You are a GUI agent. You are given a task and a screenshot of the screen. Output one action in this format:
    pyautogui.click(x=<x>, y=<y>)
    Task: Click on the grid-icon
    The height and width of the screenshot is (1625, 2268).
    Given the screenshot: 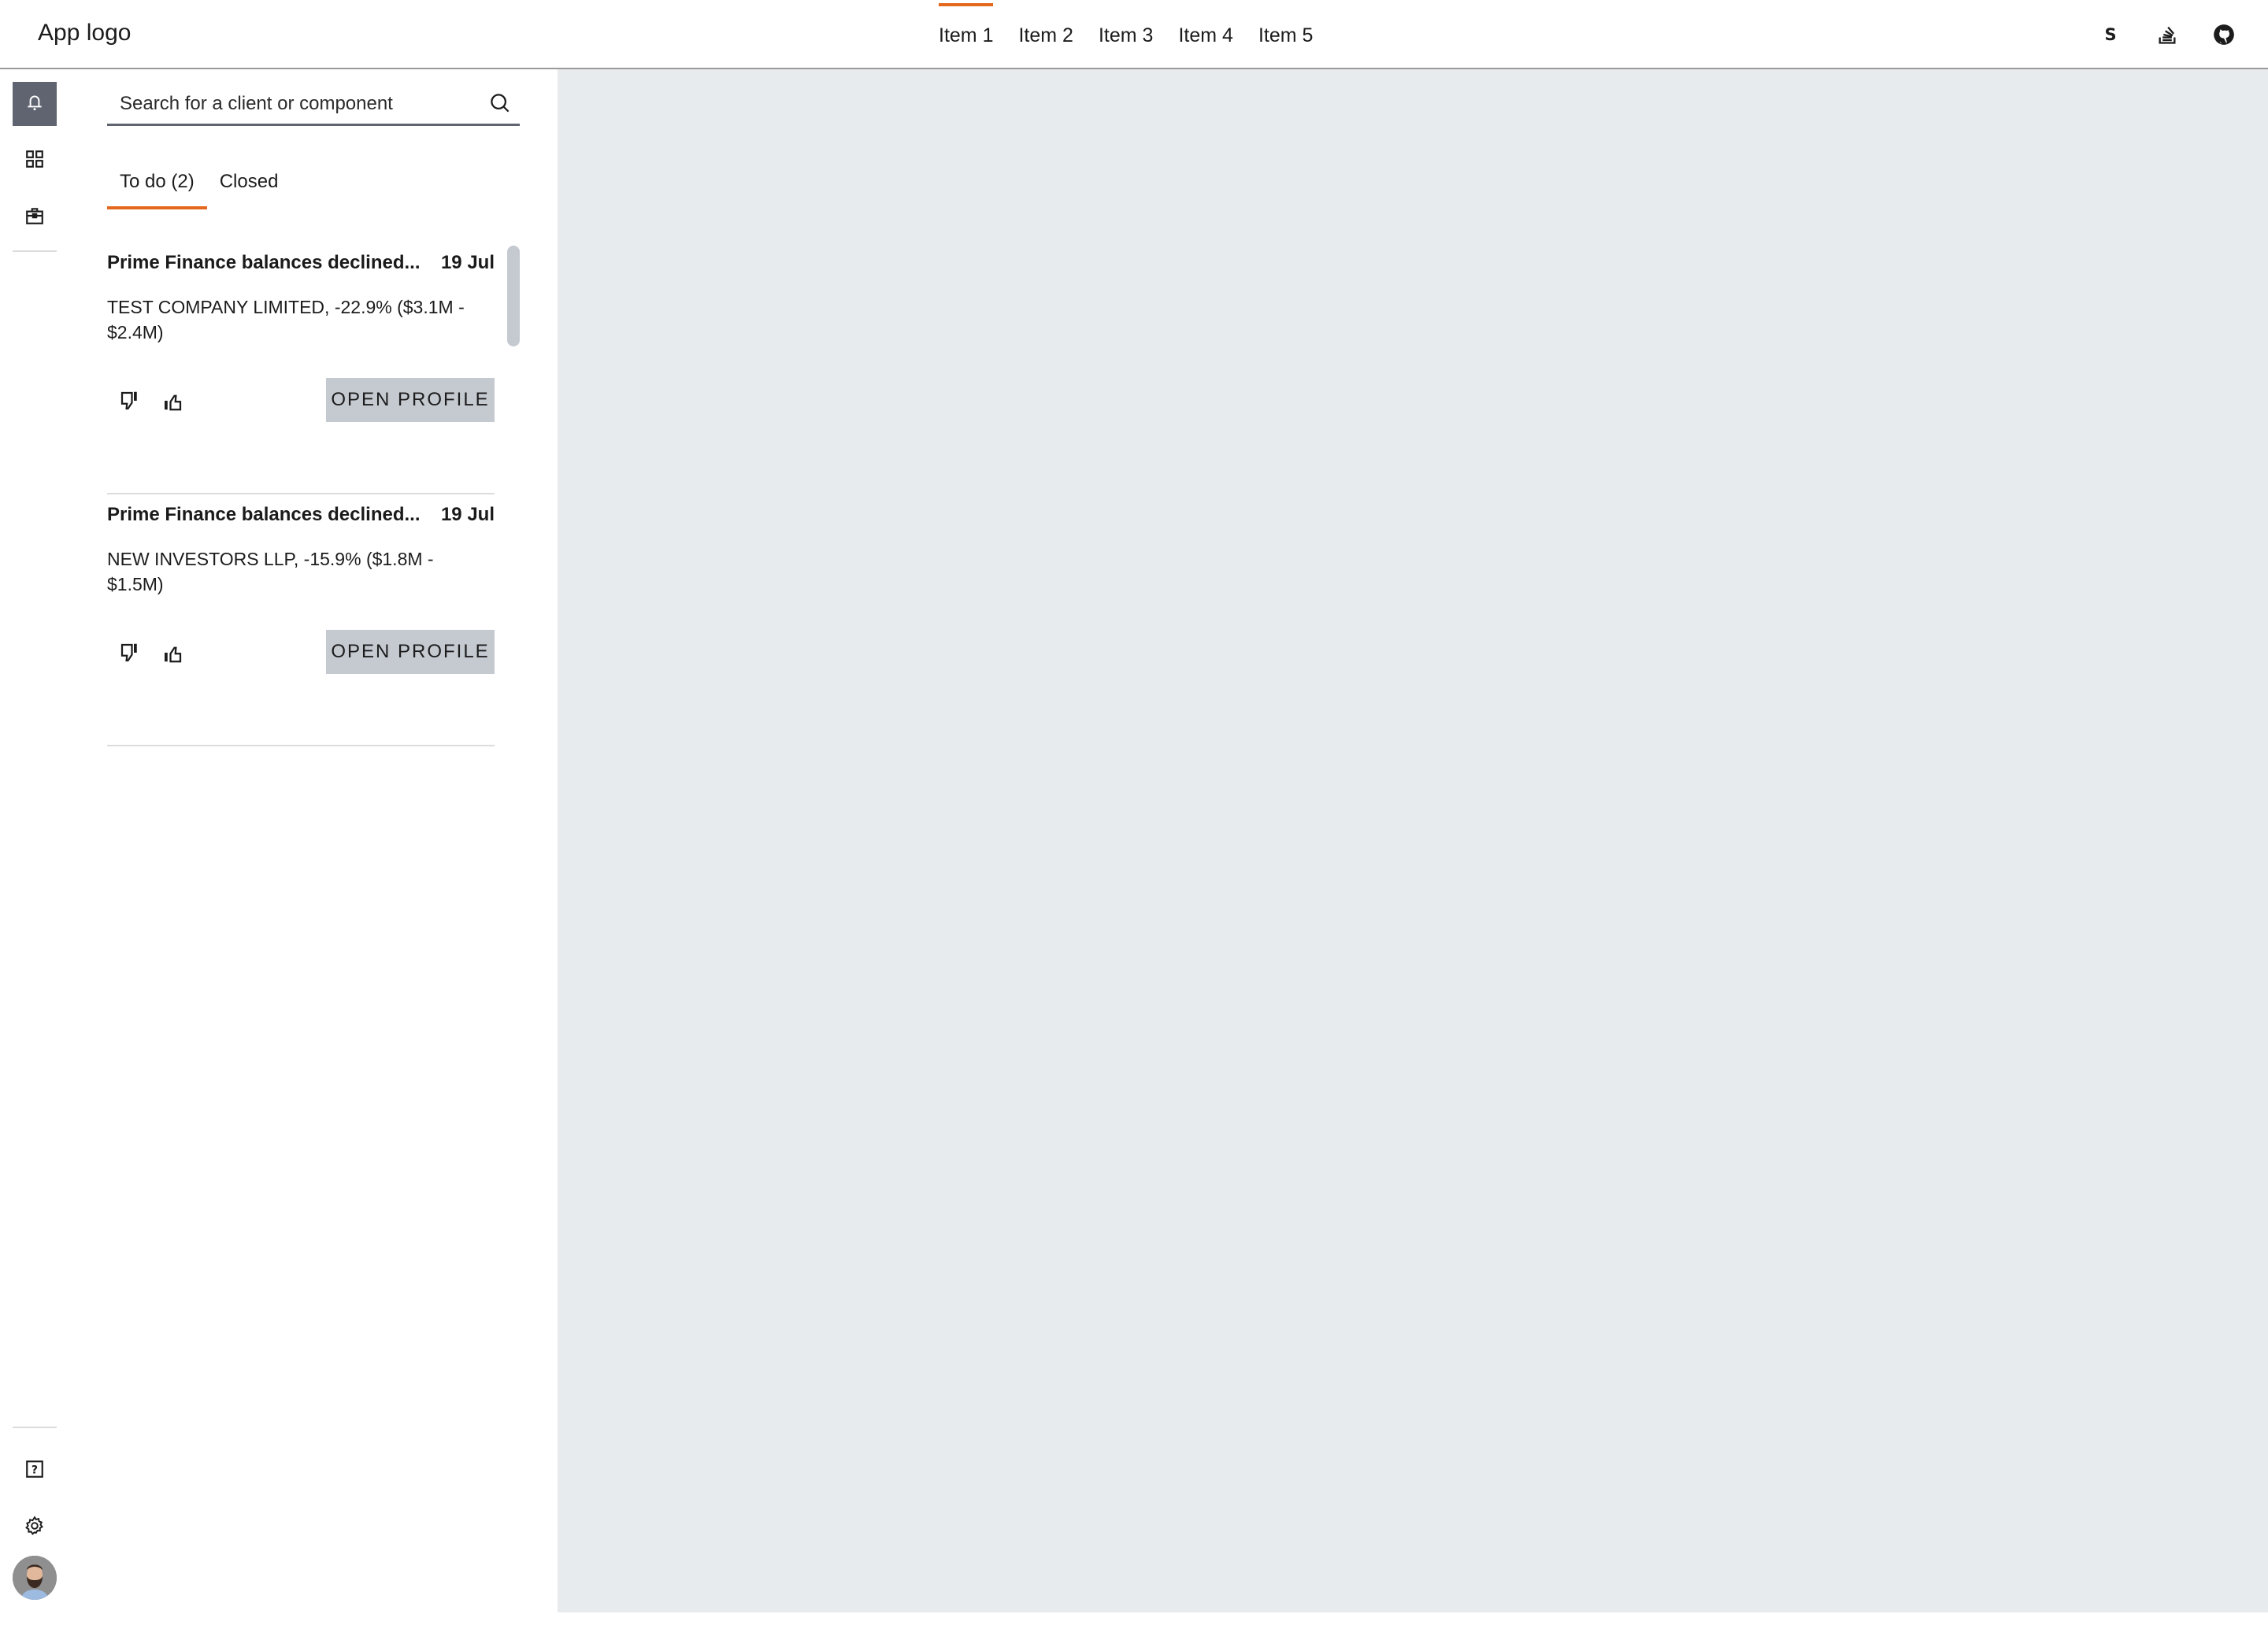 What is the action you would take?
    pyautogui.click(x=34, y=161)
    